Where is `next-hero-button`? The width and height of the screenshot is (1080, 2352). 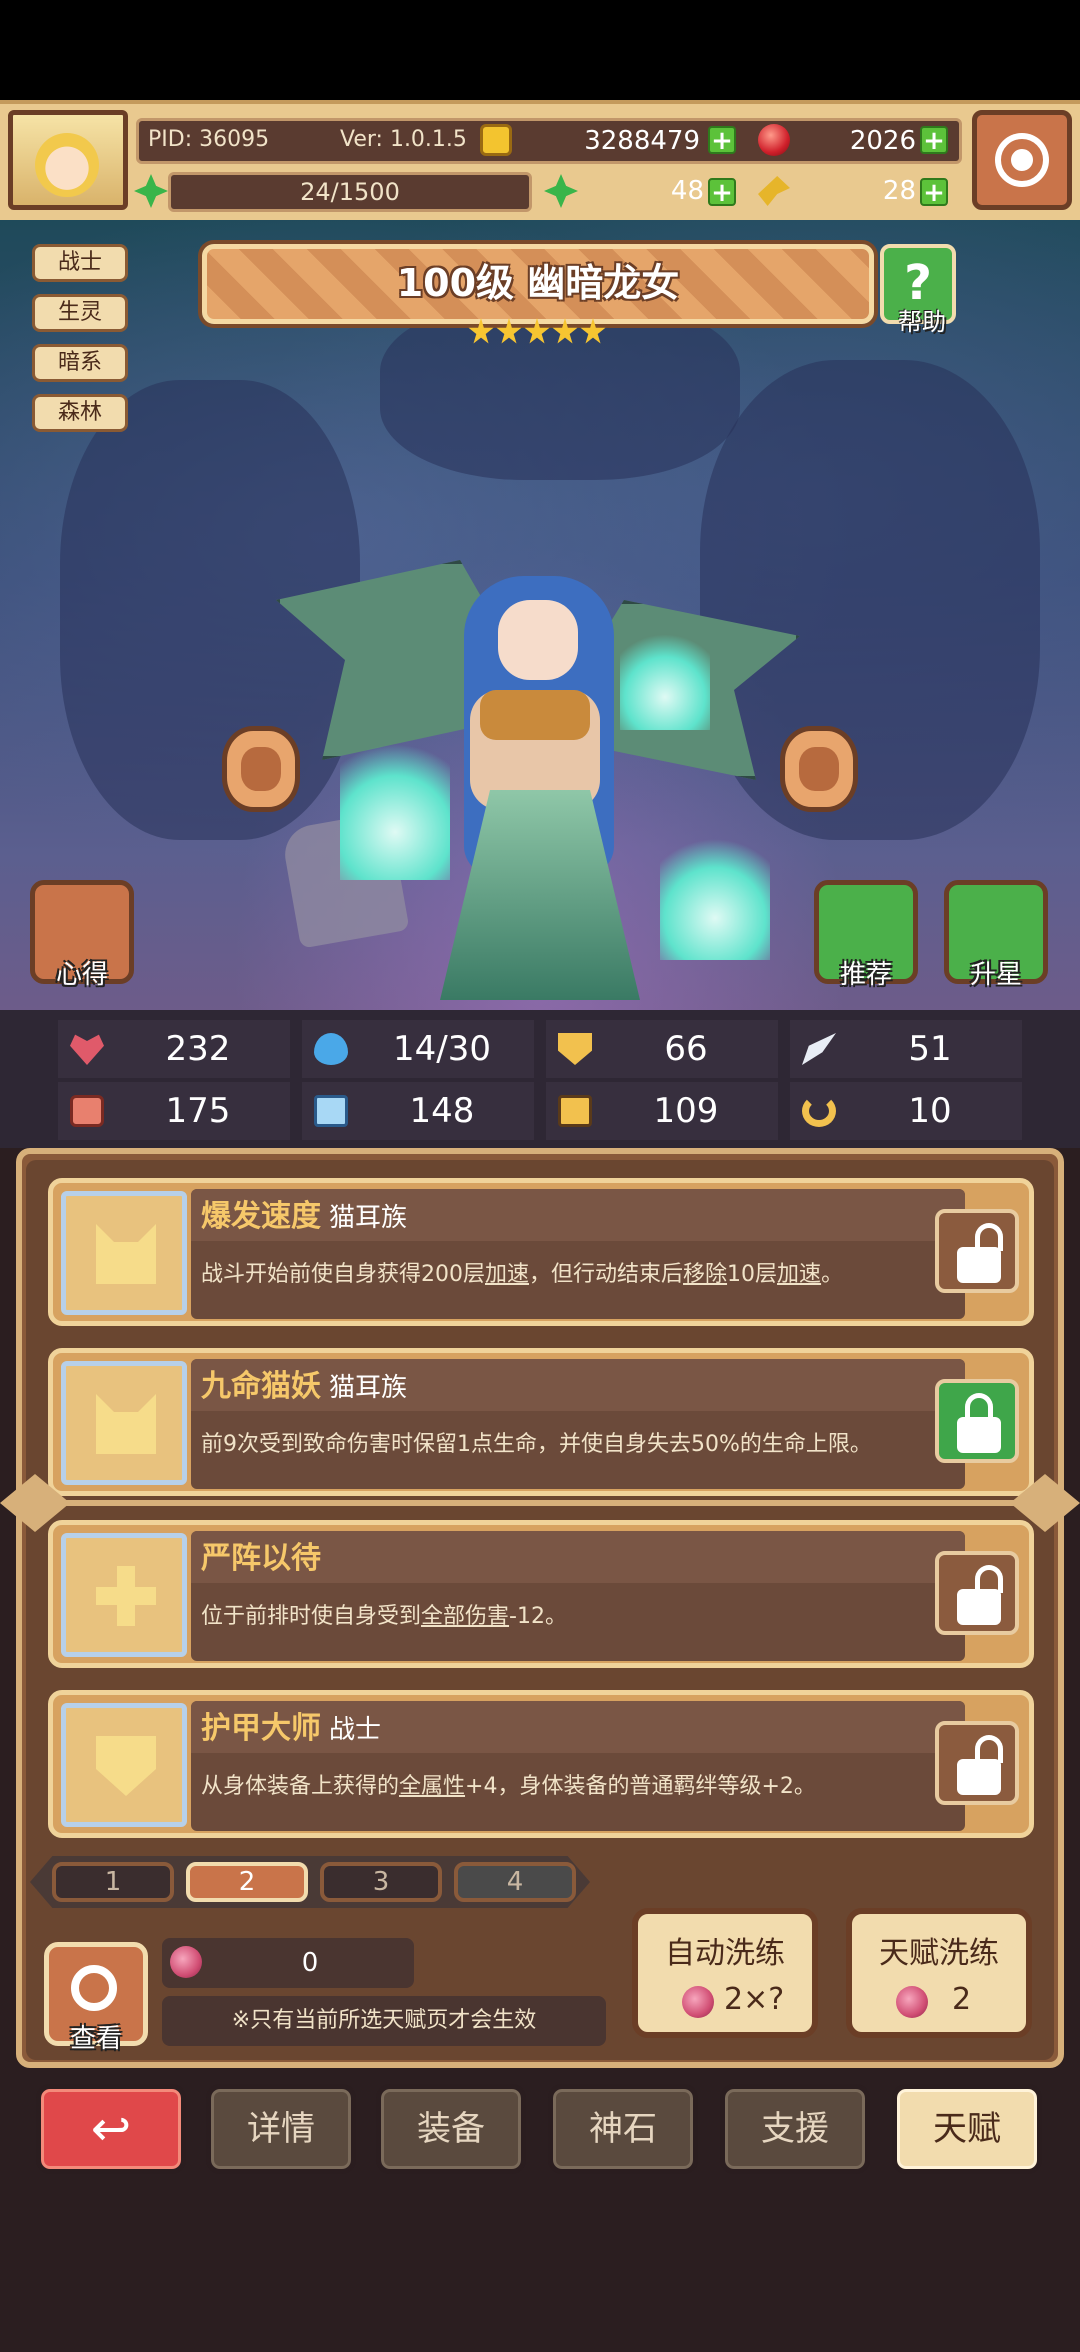
next-hero-button is located at coordinates (819, 769).